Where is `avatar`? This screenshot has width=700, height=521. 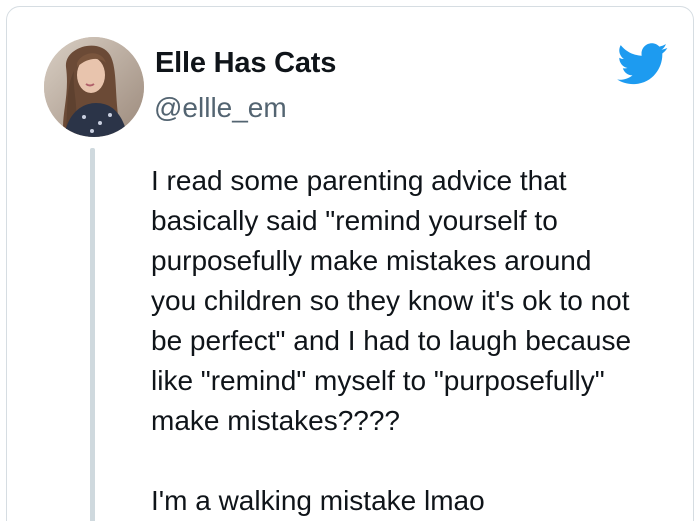 avatar is located at coordinates (94, 87).